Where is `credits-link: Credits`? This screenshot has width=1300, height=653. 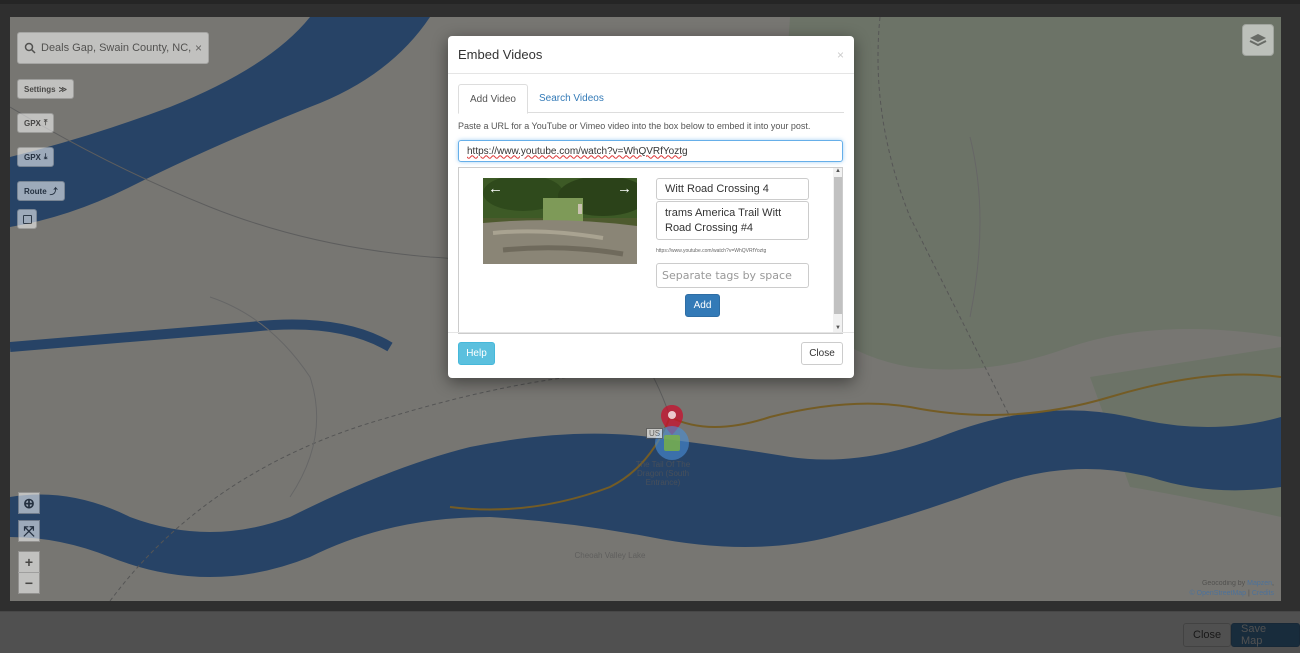 credits-link: Credits is located at coordinates (1263, 593).